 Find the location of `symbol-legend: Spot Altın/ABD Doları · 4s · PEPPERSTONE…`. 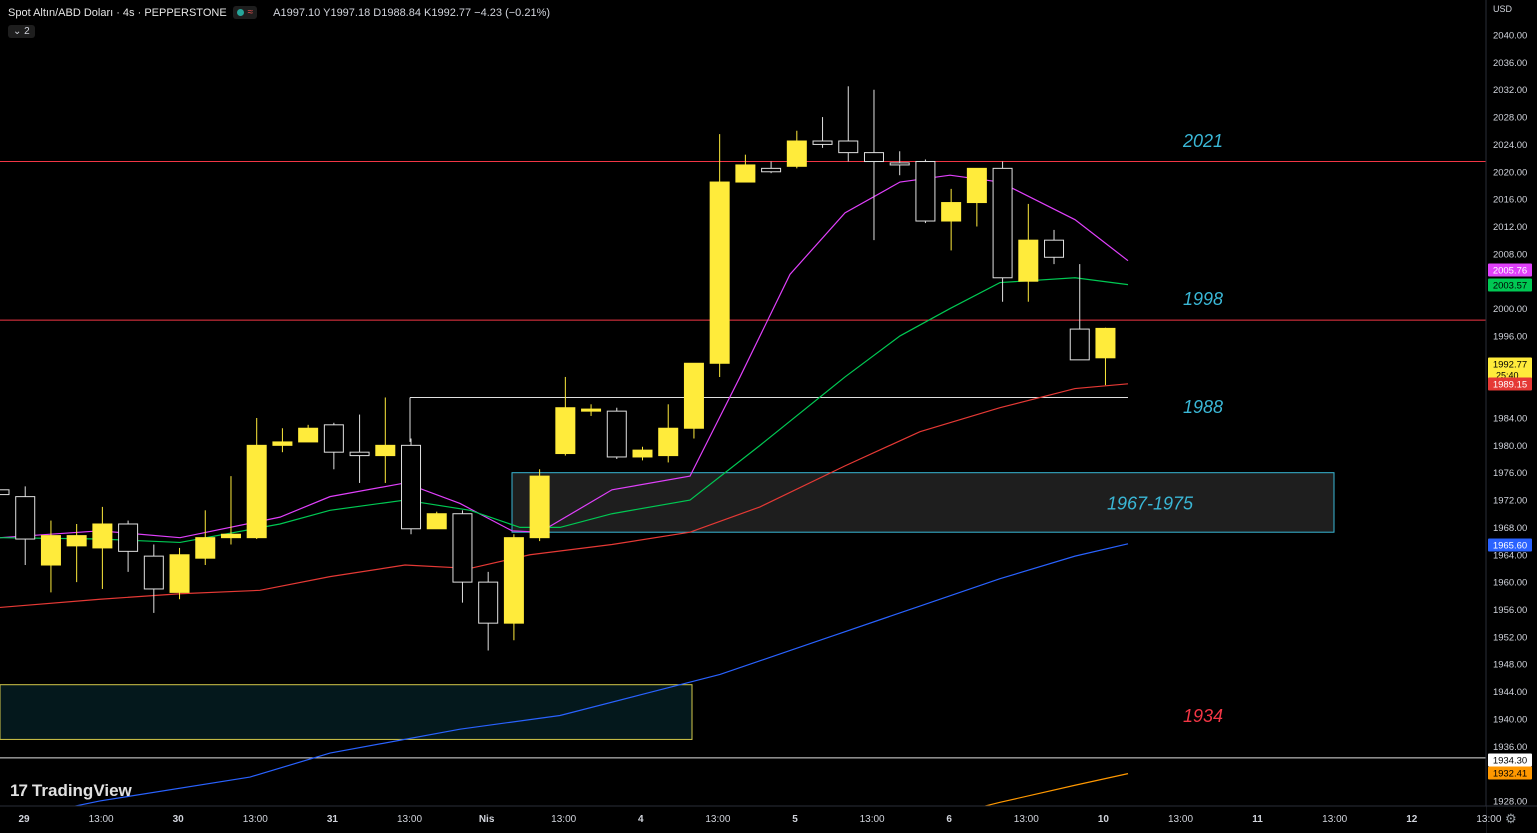

symbol-legend: Spot Altın/ABD Doları · 4s · PEPPERSTONE… is located at coordinates (279, 12).